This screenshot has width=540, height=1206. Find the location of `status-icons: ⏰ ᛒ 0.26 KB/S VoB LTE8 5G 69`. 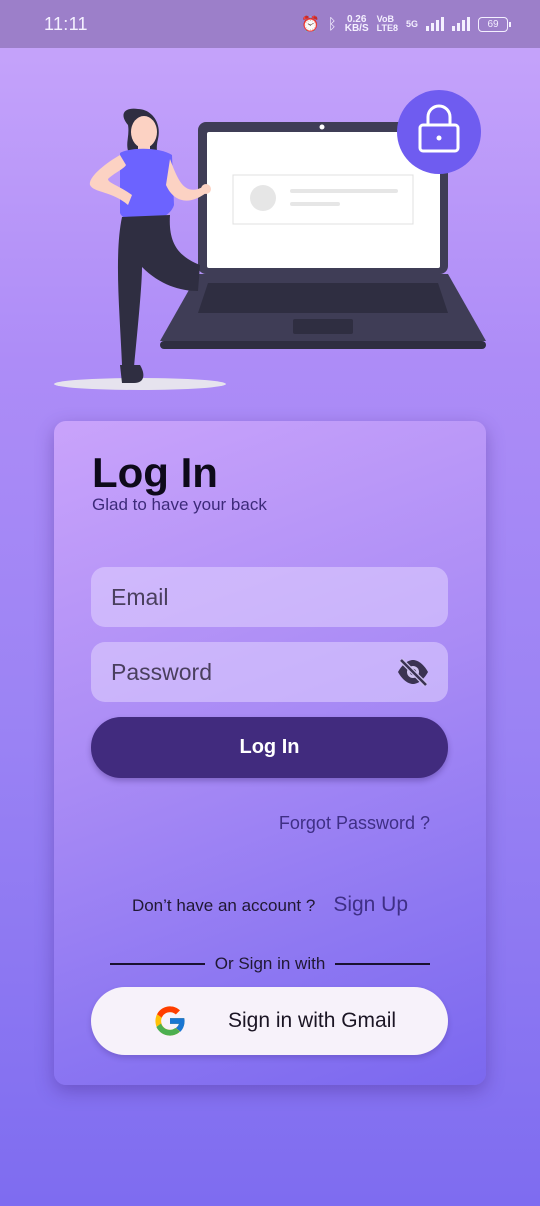

status-icons: ⏰ ᛒ 0.26 KB/S VoB LTE8 5G 69 is located at coordinates (406, 24).